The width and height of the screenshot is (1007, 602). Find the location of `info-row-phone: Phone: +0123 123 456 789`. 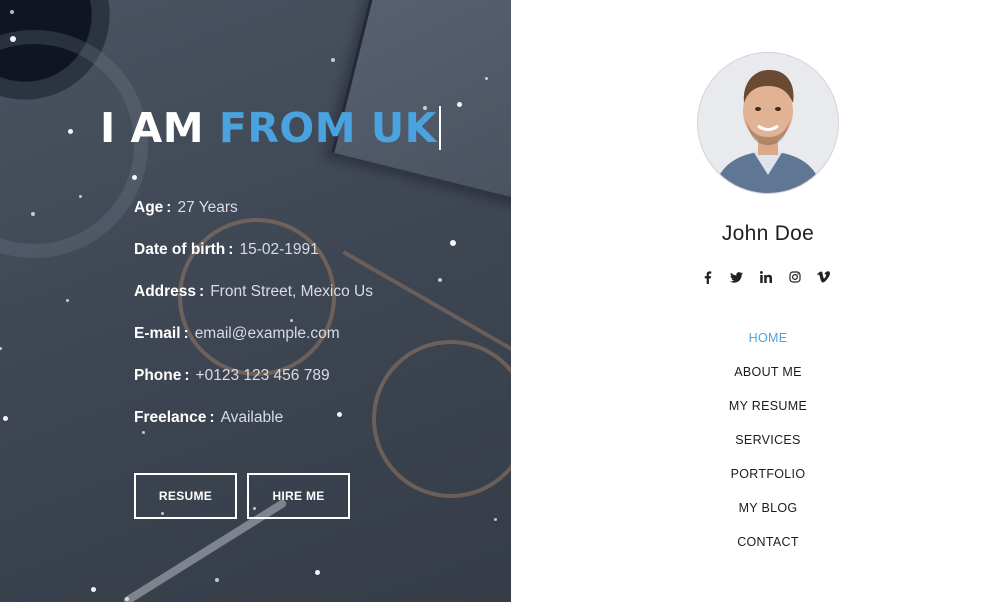

info-row-phone: Phone: +0123 123 456 789 is located at coordinates (253, 387).